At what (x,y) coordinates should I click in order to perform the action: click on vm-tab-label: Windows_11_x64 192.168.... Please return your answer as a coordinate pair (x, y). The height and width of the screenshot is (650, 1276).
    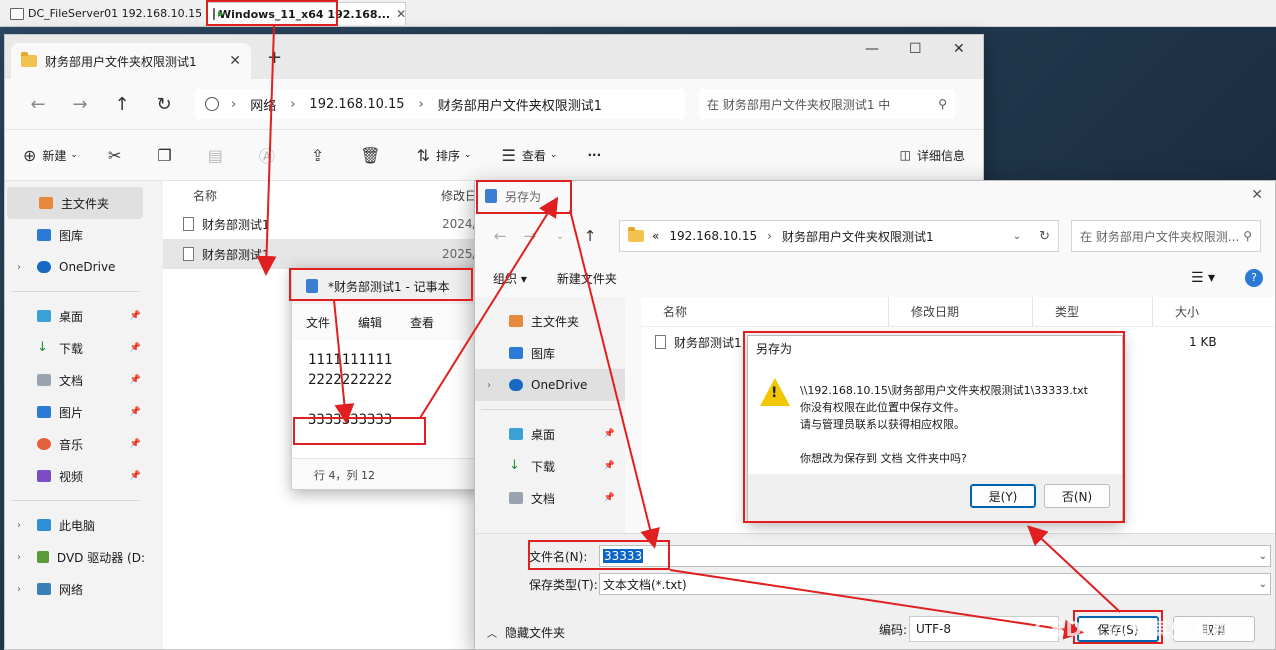
    Looking at the image, I should click on (305, 14).